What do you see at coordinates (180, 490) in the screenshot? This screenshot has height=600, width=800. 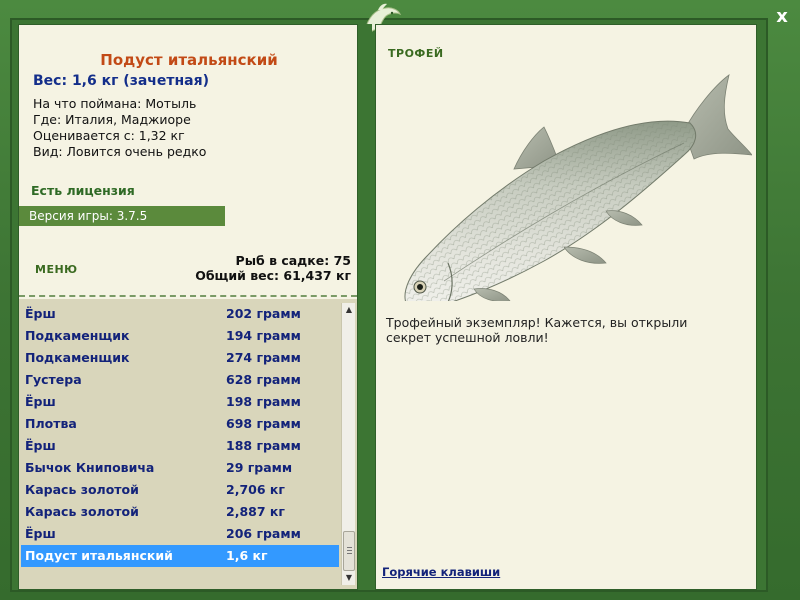 I see `fish-list-row: Карась золотой 2,706 кг` at bounding box center [180, 490].